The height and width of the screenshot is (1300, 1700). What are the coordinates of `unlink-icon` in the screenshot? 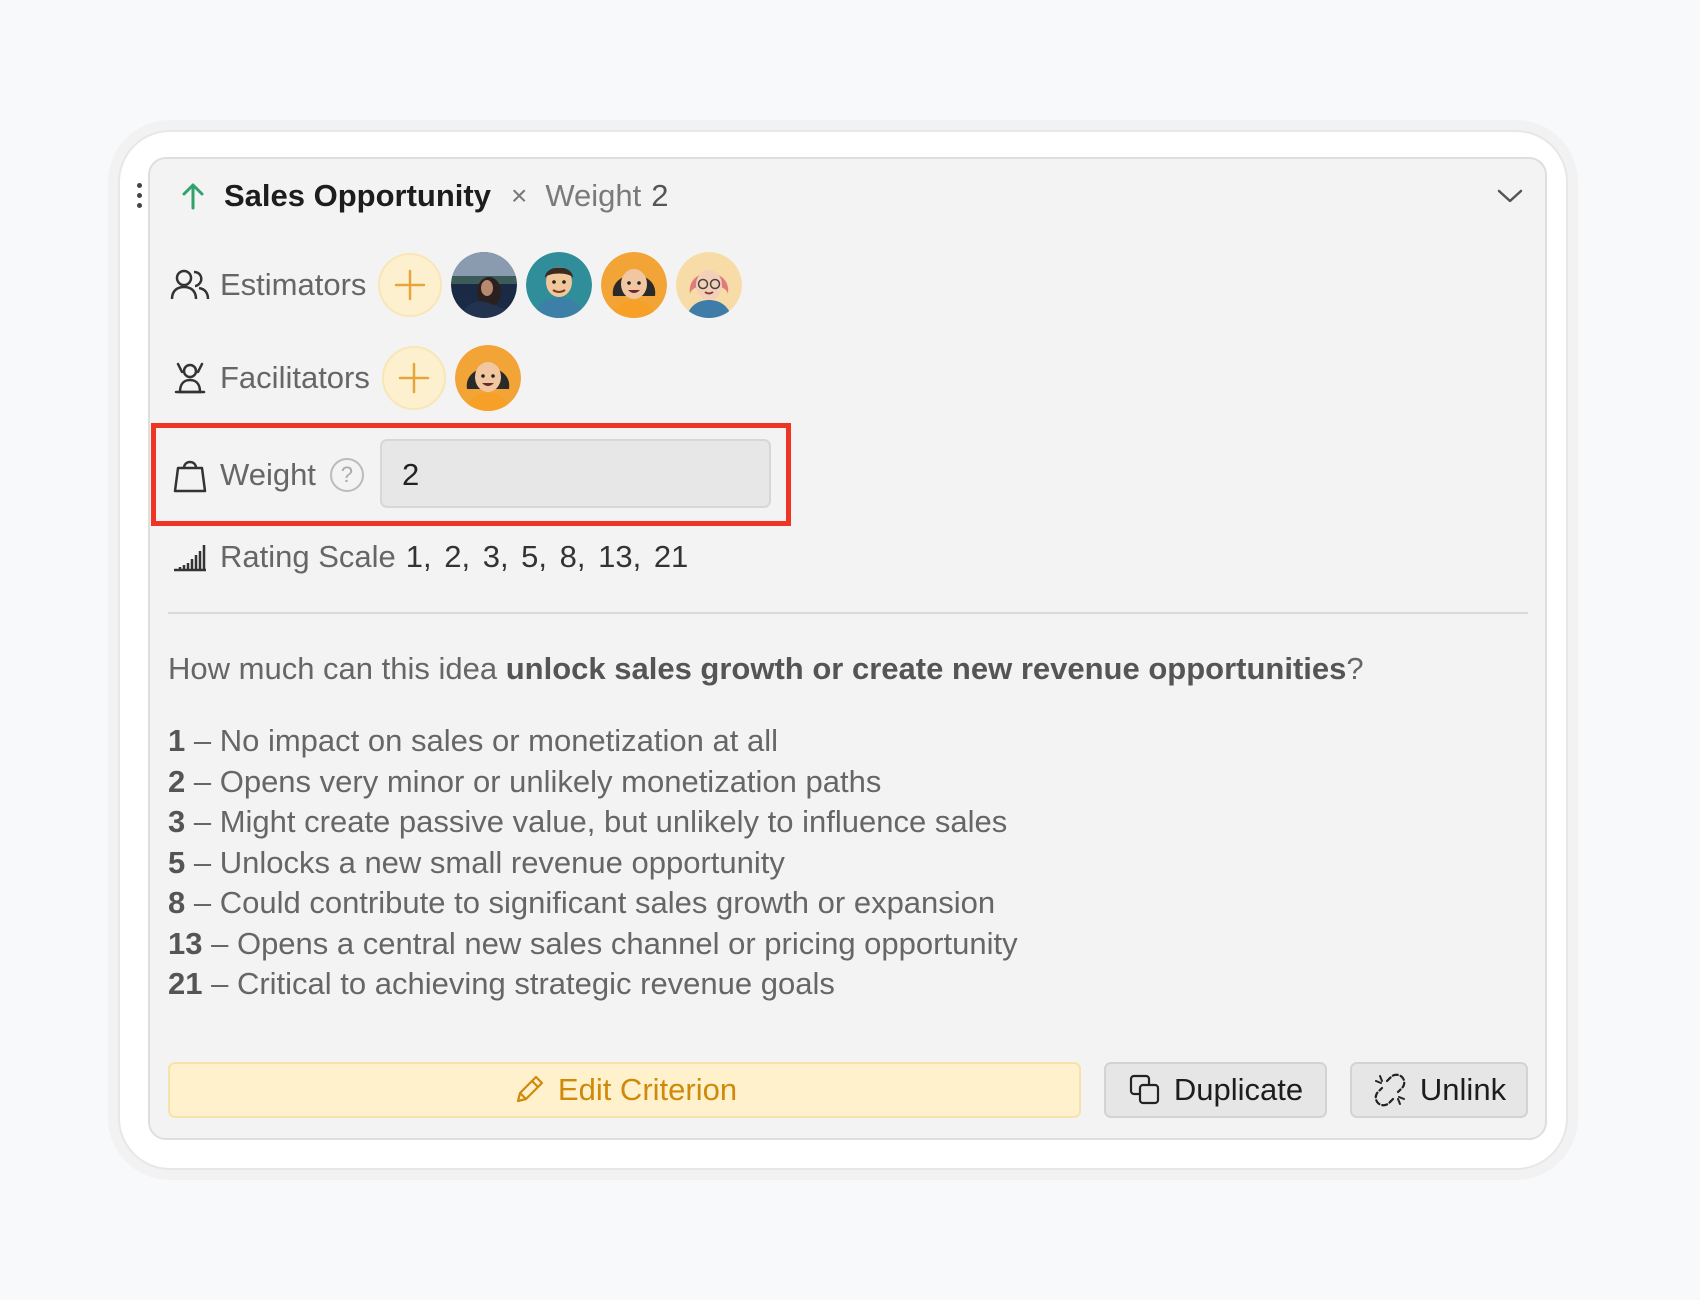 It's located at (1390, 1090).